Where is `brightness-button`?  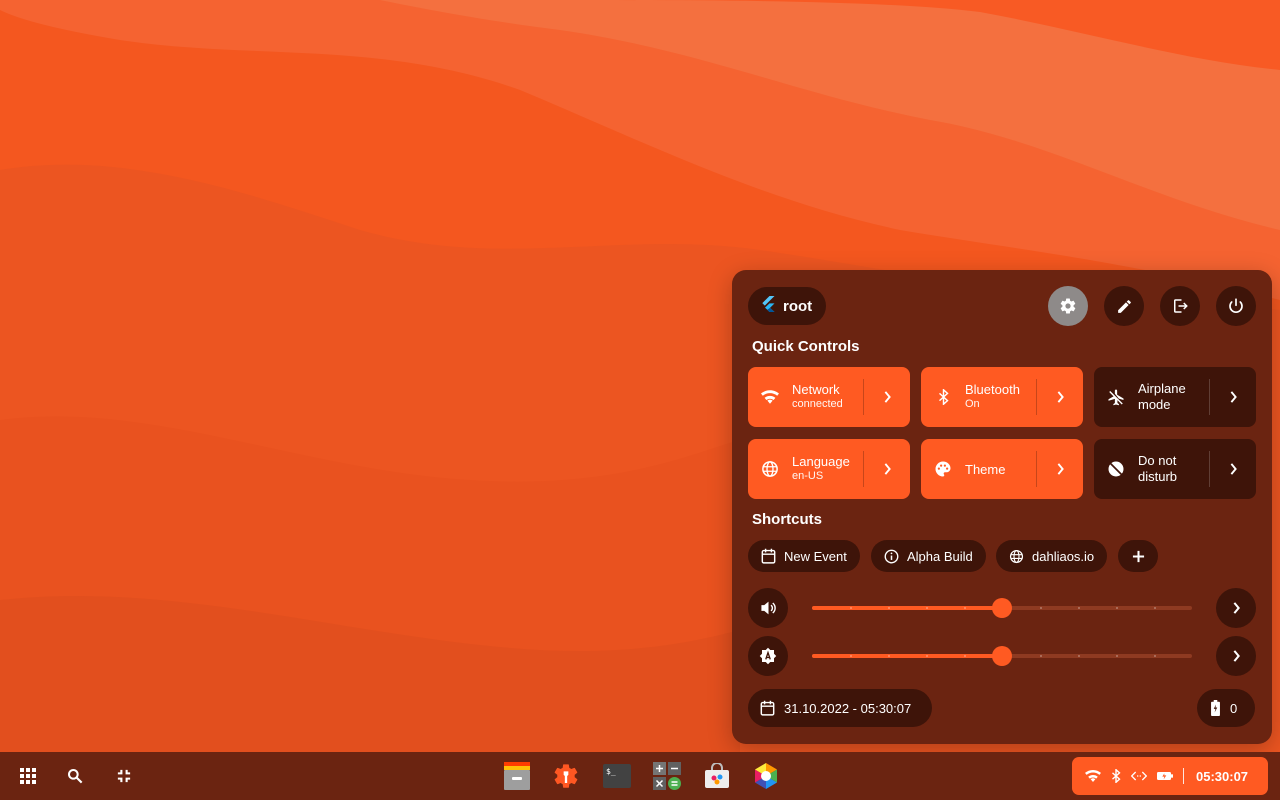 brightness-button is located at coordinates (768, 656).